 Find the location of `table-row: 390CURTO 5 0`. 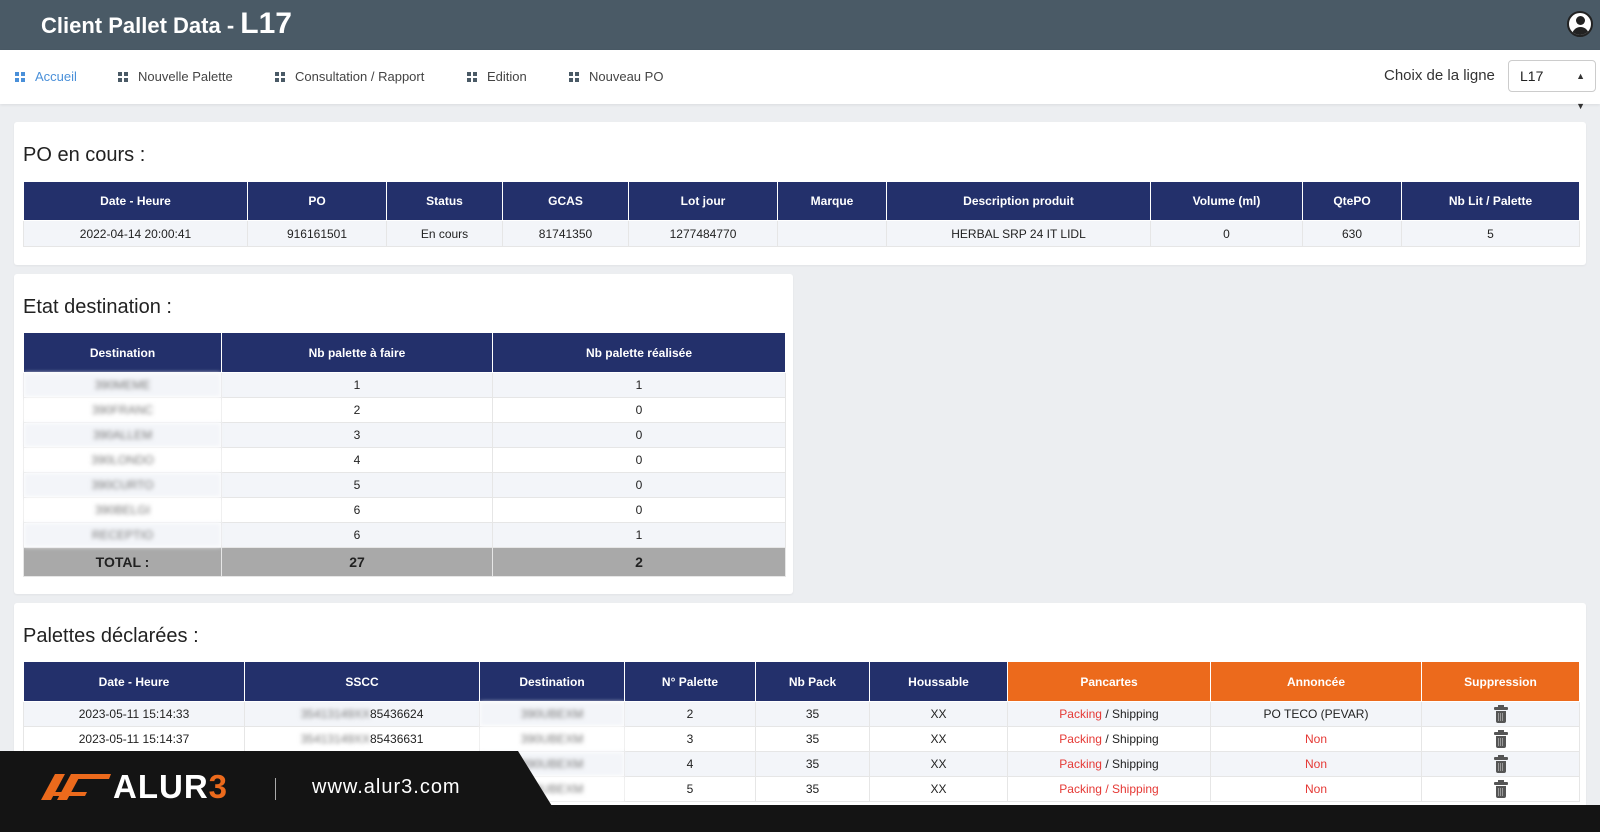

table-row: 390CURTO 5 0 is located at coordinates (404, 485).